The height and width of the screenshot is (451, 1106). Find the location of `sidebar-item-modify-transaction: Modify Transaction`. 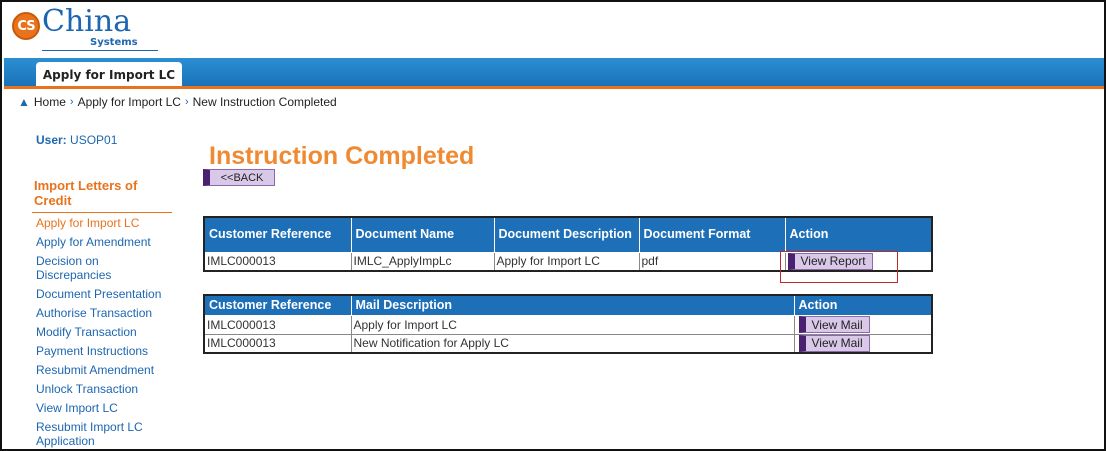

sidebar-item-modify-transaction: Modify Transaction is located at coordinates (106, 332).